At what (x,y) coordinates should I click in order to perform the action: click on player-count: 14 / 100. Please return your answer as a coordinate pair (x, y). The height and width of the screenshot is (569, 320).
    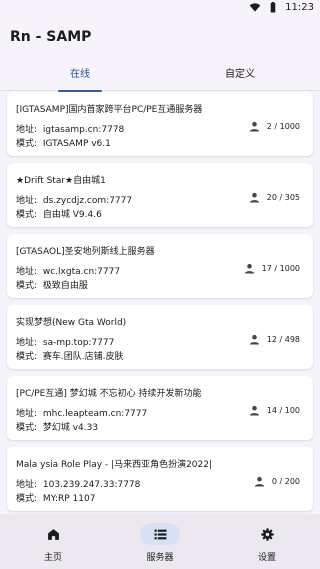
    Looking at the image, I should click on (274, 410).